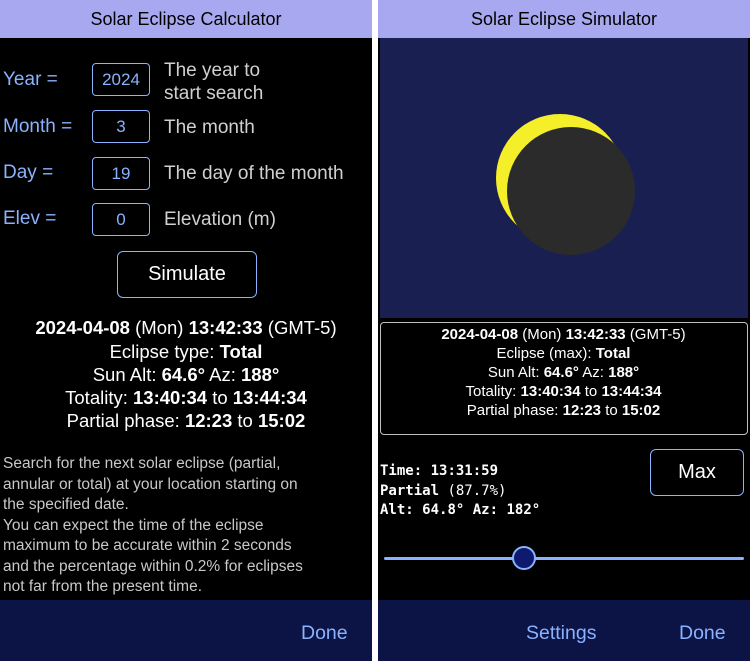  I want to click on result-totality-start: 13:40:34, so click(170, 397).